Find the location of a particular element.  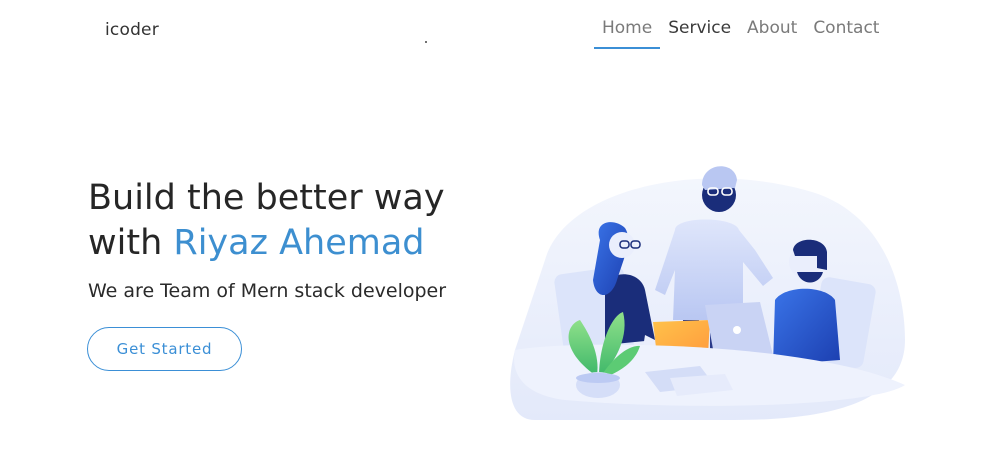

main-nav: Home Service About Contact is located at coordinates (740, 33).